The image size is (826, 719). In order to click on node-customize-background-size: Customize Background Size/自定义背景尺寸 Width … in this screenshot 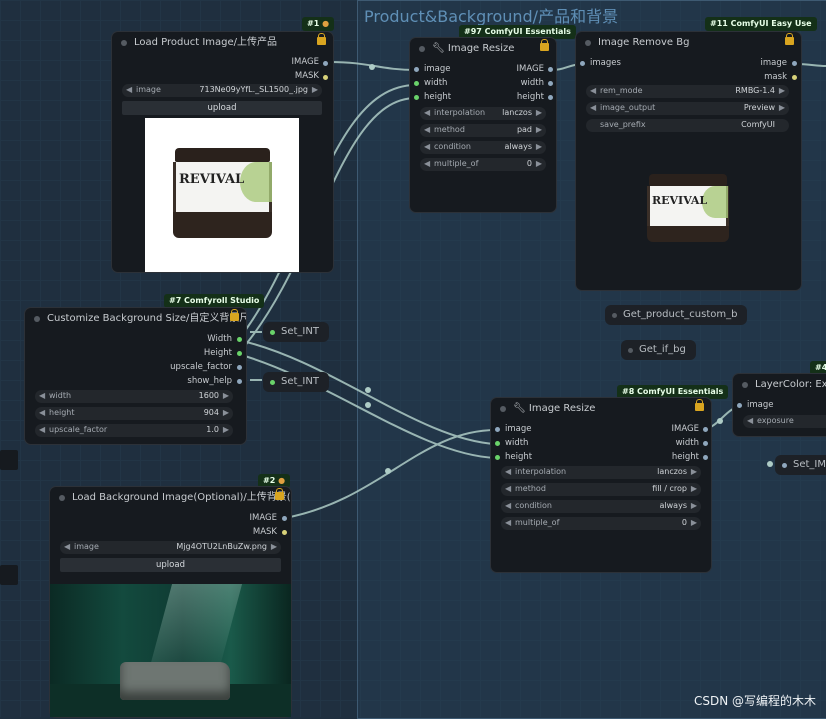, I will do `click(135, 376)`.